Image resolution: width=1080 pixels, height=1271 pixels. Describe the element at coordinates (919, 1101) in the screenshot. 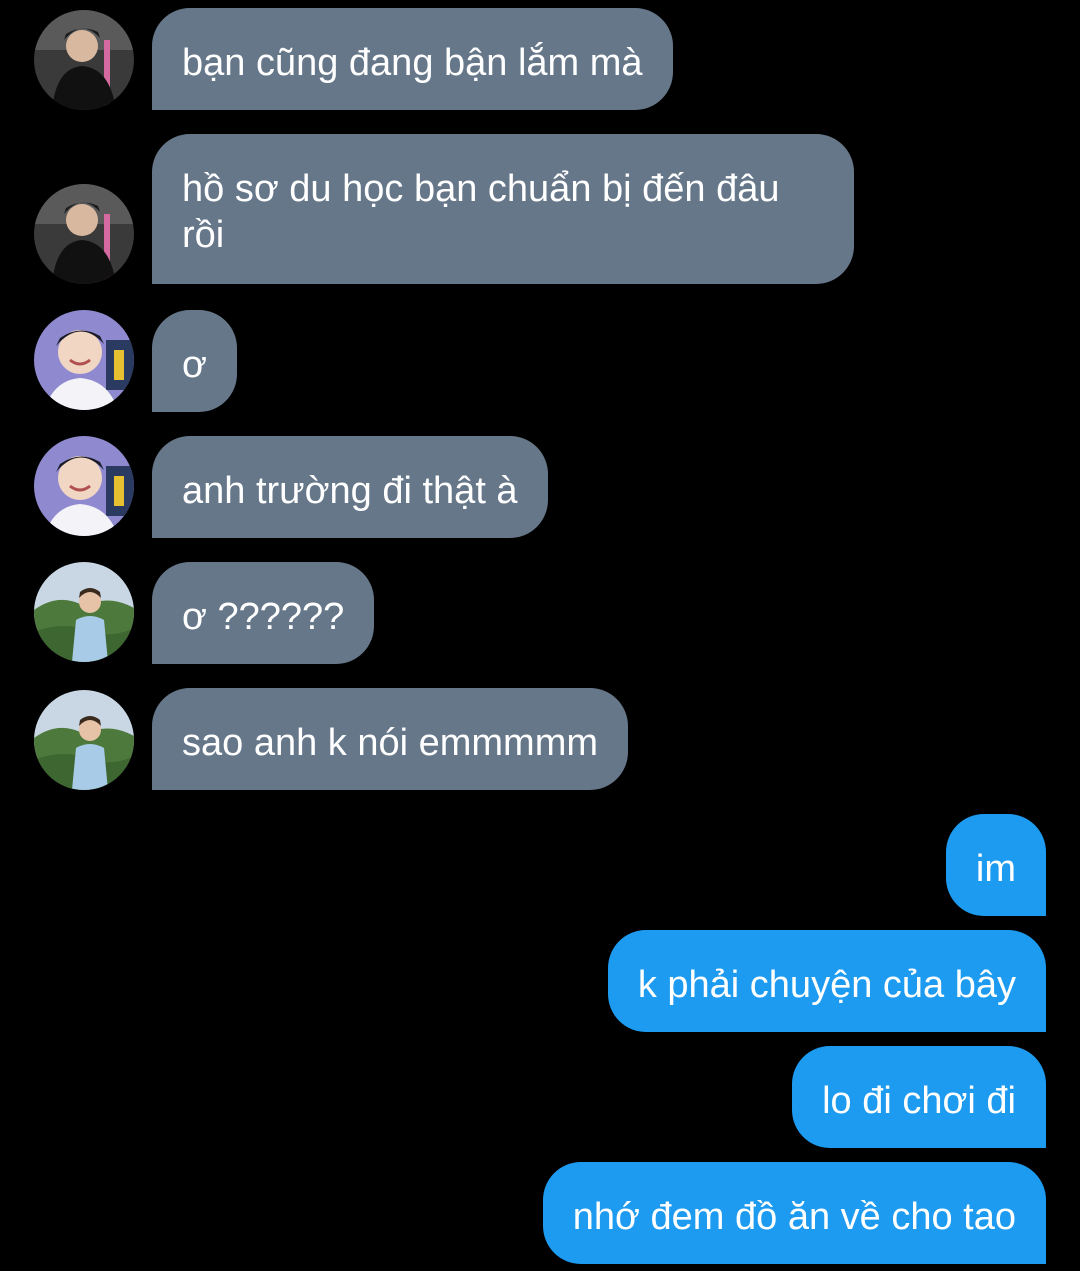

I see `message-text: lo đi chơi đi` at that location.